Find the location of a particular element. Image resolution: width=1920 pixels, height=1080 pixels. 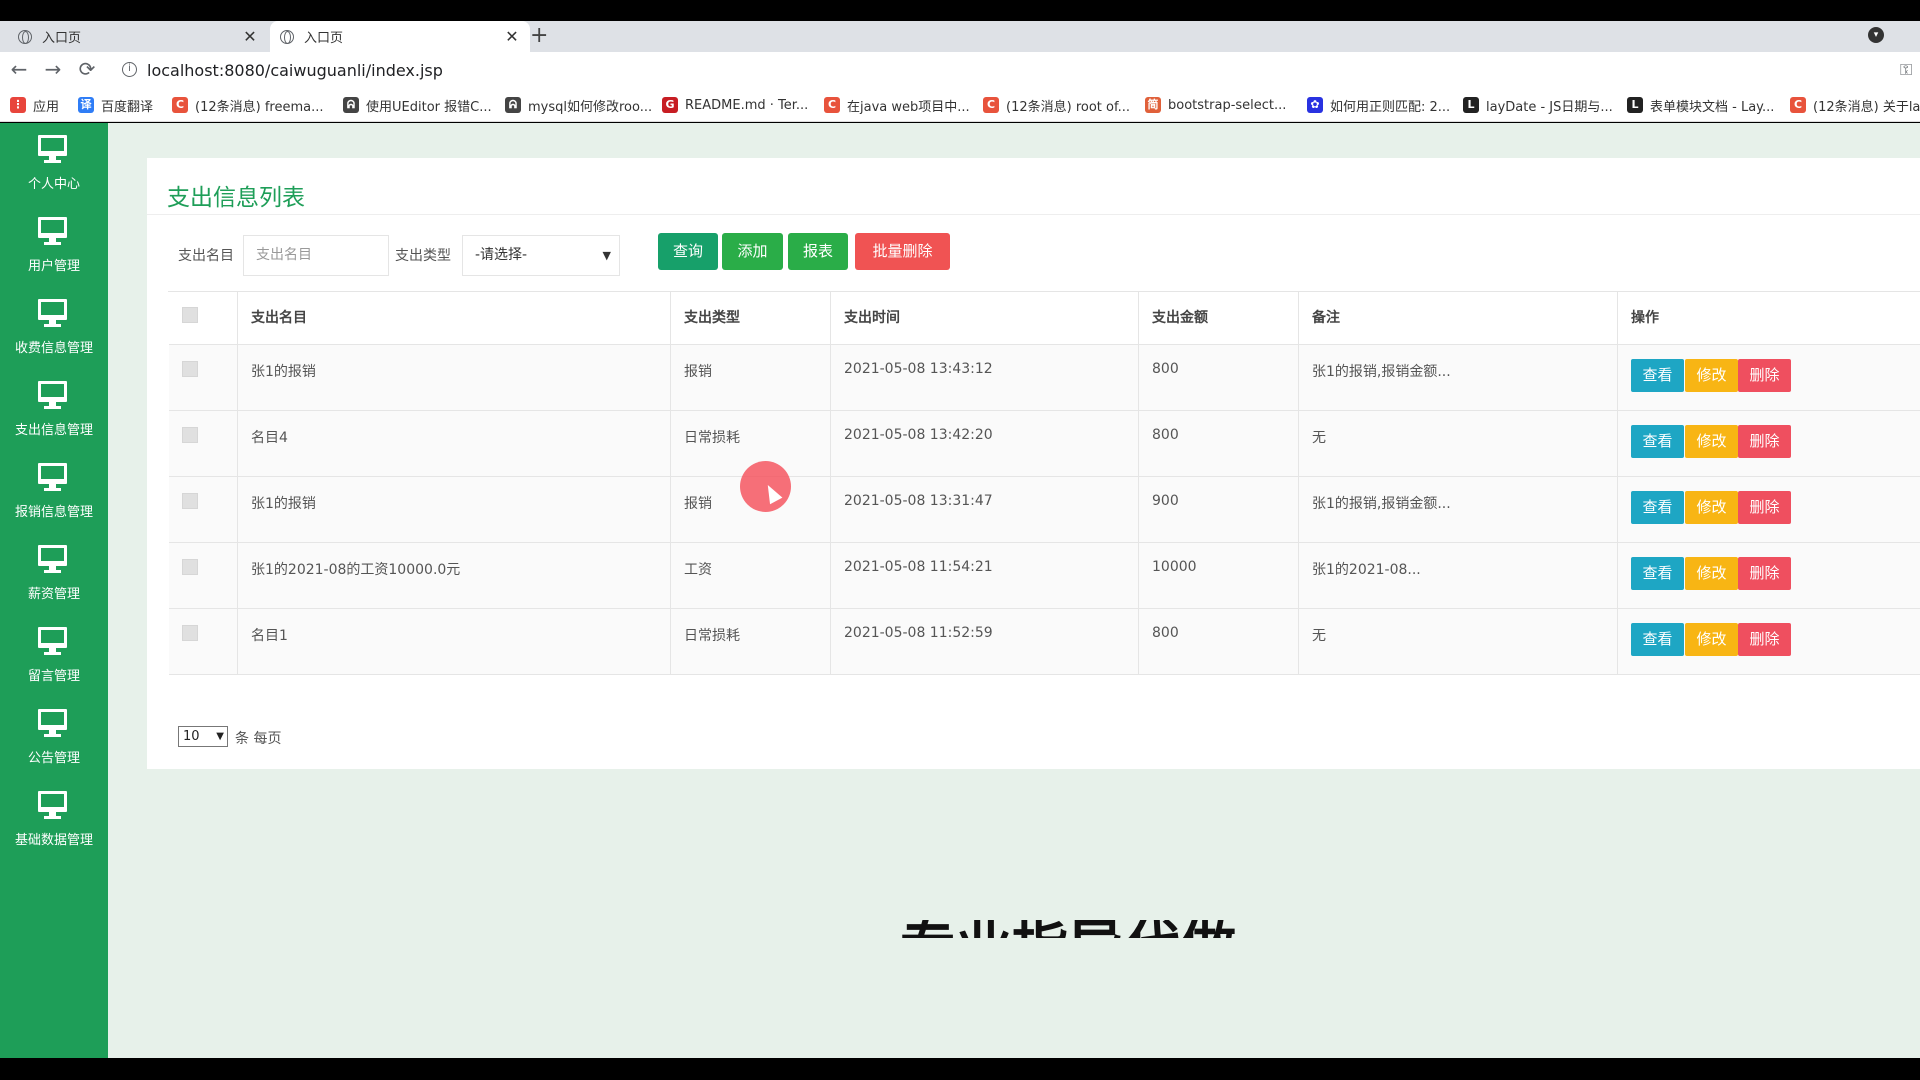

address-bar: localhost:8080/caiwuguanli/index.jsp is located at coordinates (295, 70).